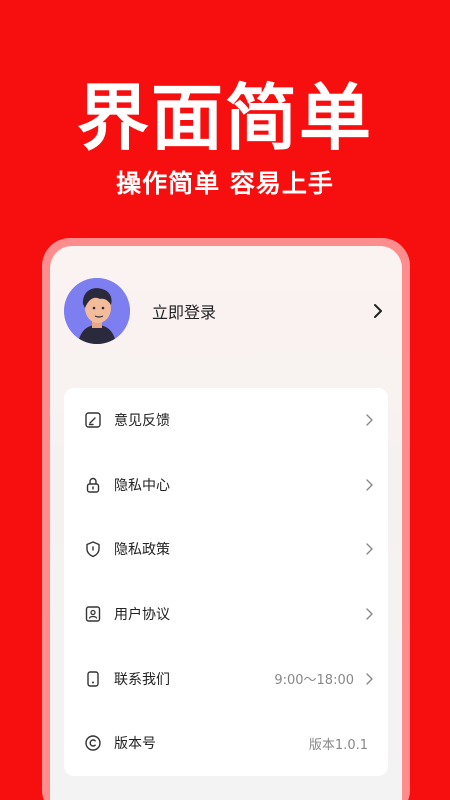  Describe the element at coordinates (224, 118) in the screenshot. I see `hero-title: 界面简单` at that location.